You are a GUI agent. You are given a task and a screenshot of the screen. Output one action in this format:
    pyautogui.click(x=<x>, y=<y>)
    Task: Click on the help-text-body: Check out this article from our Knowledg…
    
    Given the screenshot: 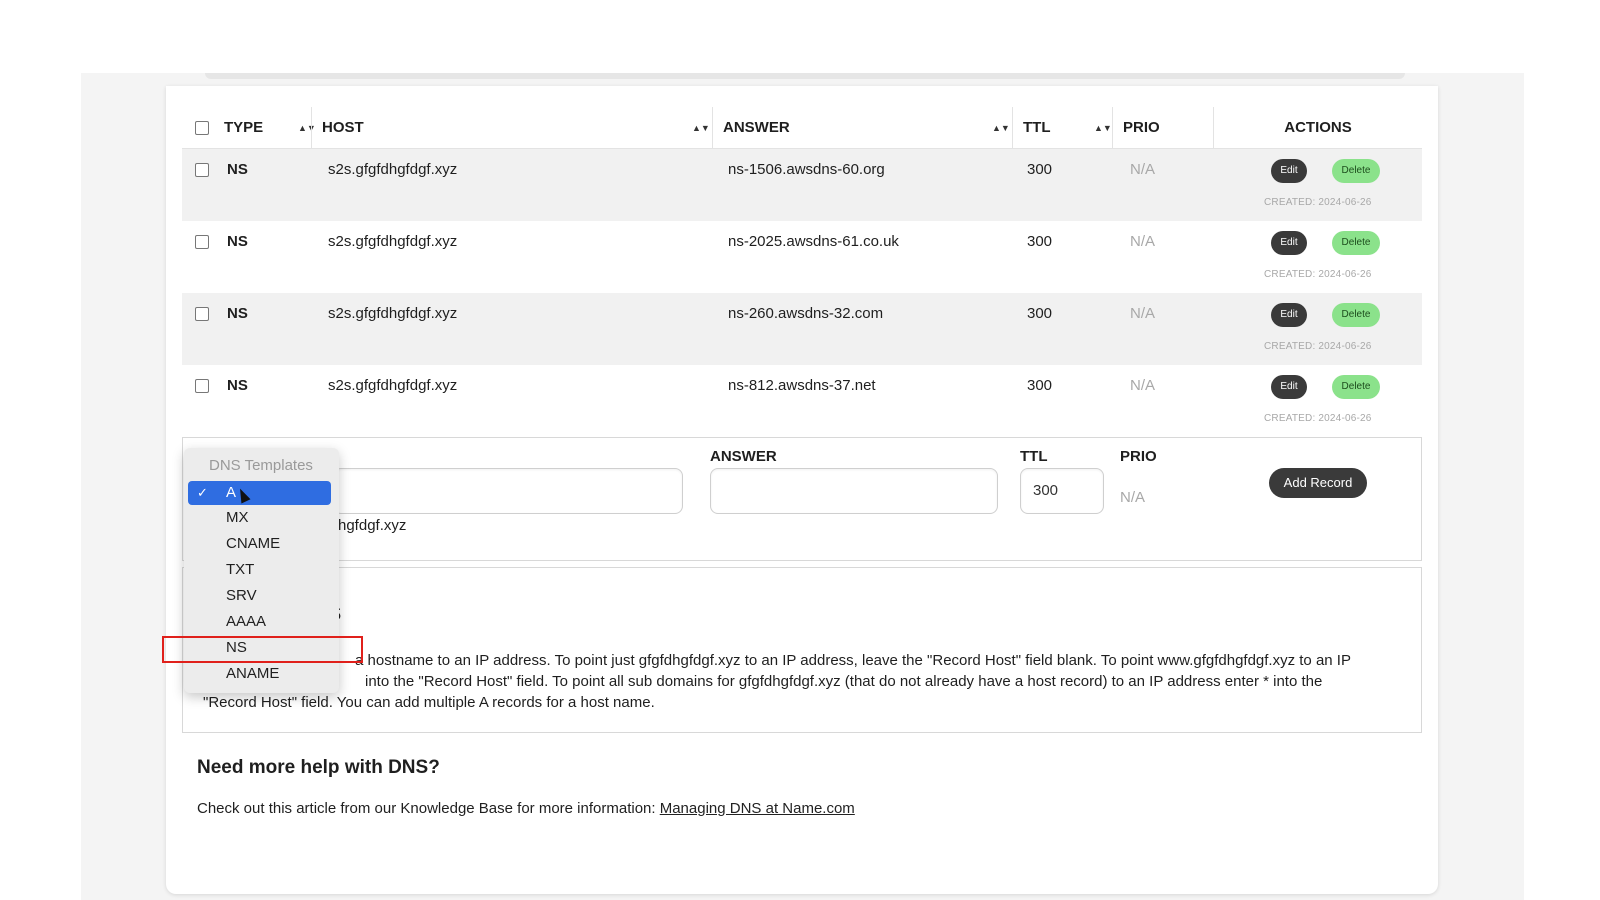 What is the action you would take?
    pyautogui.click(x=428, y=808)
    